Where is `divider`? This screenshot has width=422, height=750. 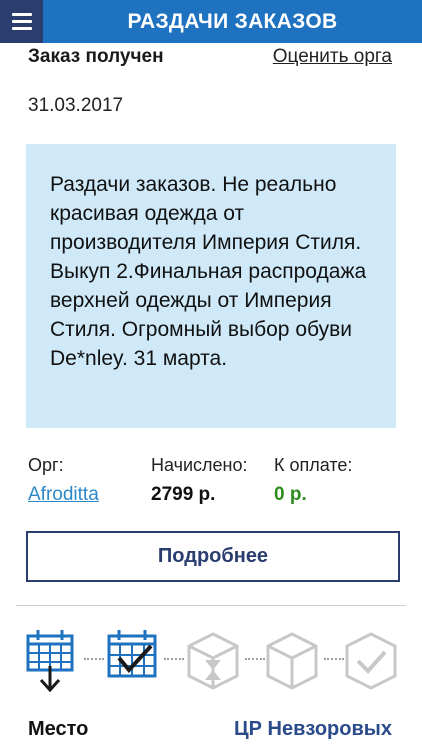
divider is located at coordinates (211, 605).